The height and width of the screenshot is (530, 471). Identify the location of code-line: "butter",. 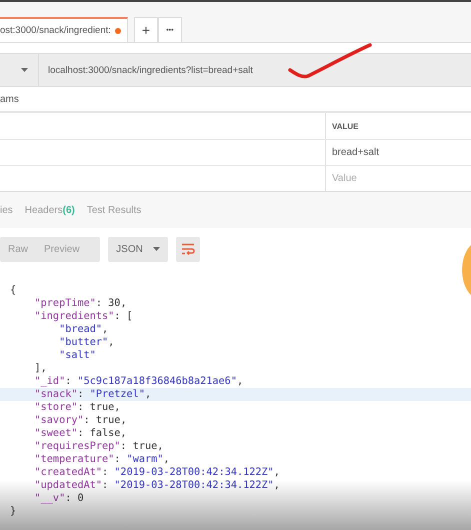
(87, 342).